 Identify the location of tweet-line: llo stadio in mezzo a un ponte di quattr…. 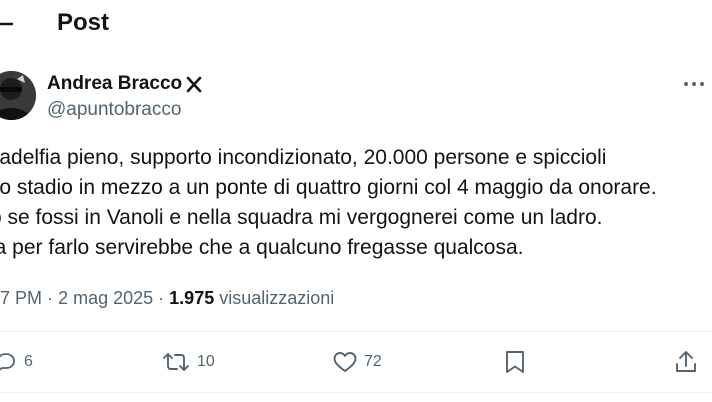
(328, 187).